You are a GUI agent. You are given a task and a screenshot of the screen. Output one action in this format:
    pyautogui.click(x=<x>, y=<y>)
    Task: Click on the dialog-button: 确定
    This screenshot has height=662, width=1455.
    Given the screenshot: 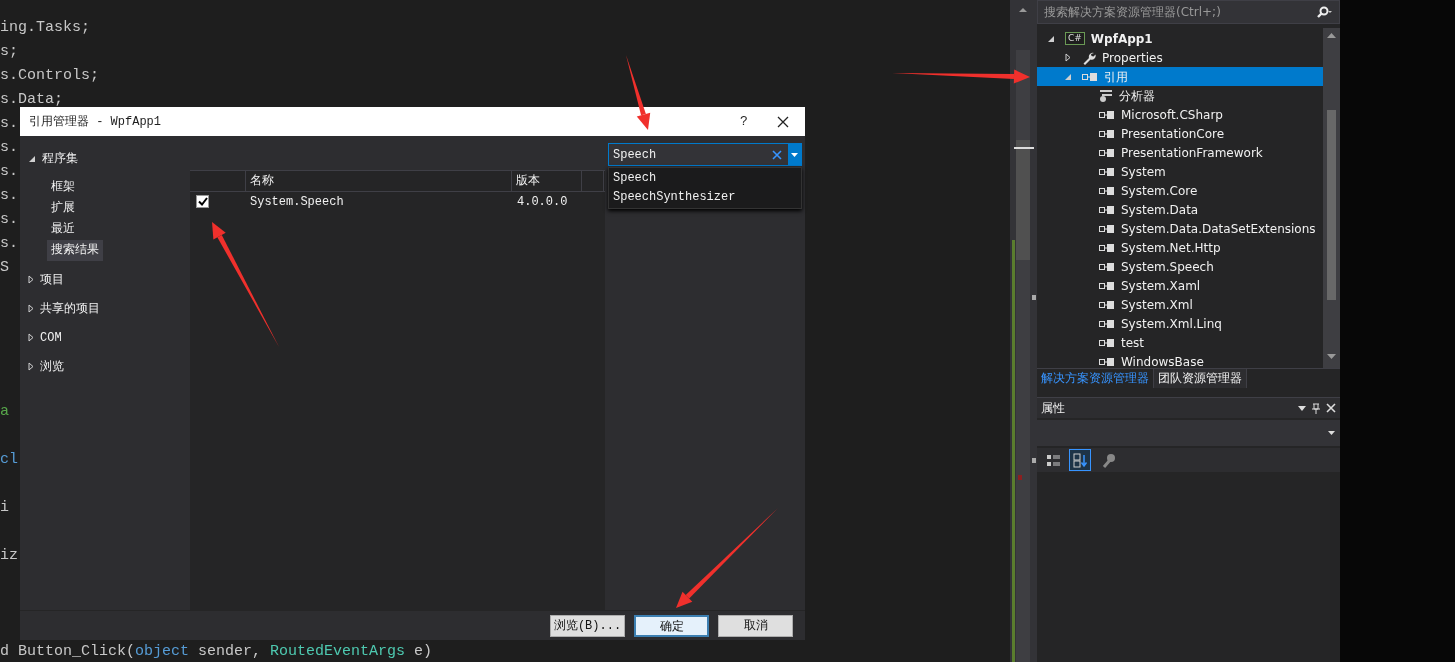 What is the action you would take?
    pyautogui.click(x=671, y=625)
    